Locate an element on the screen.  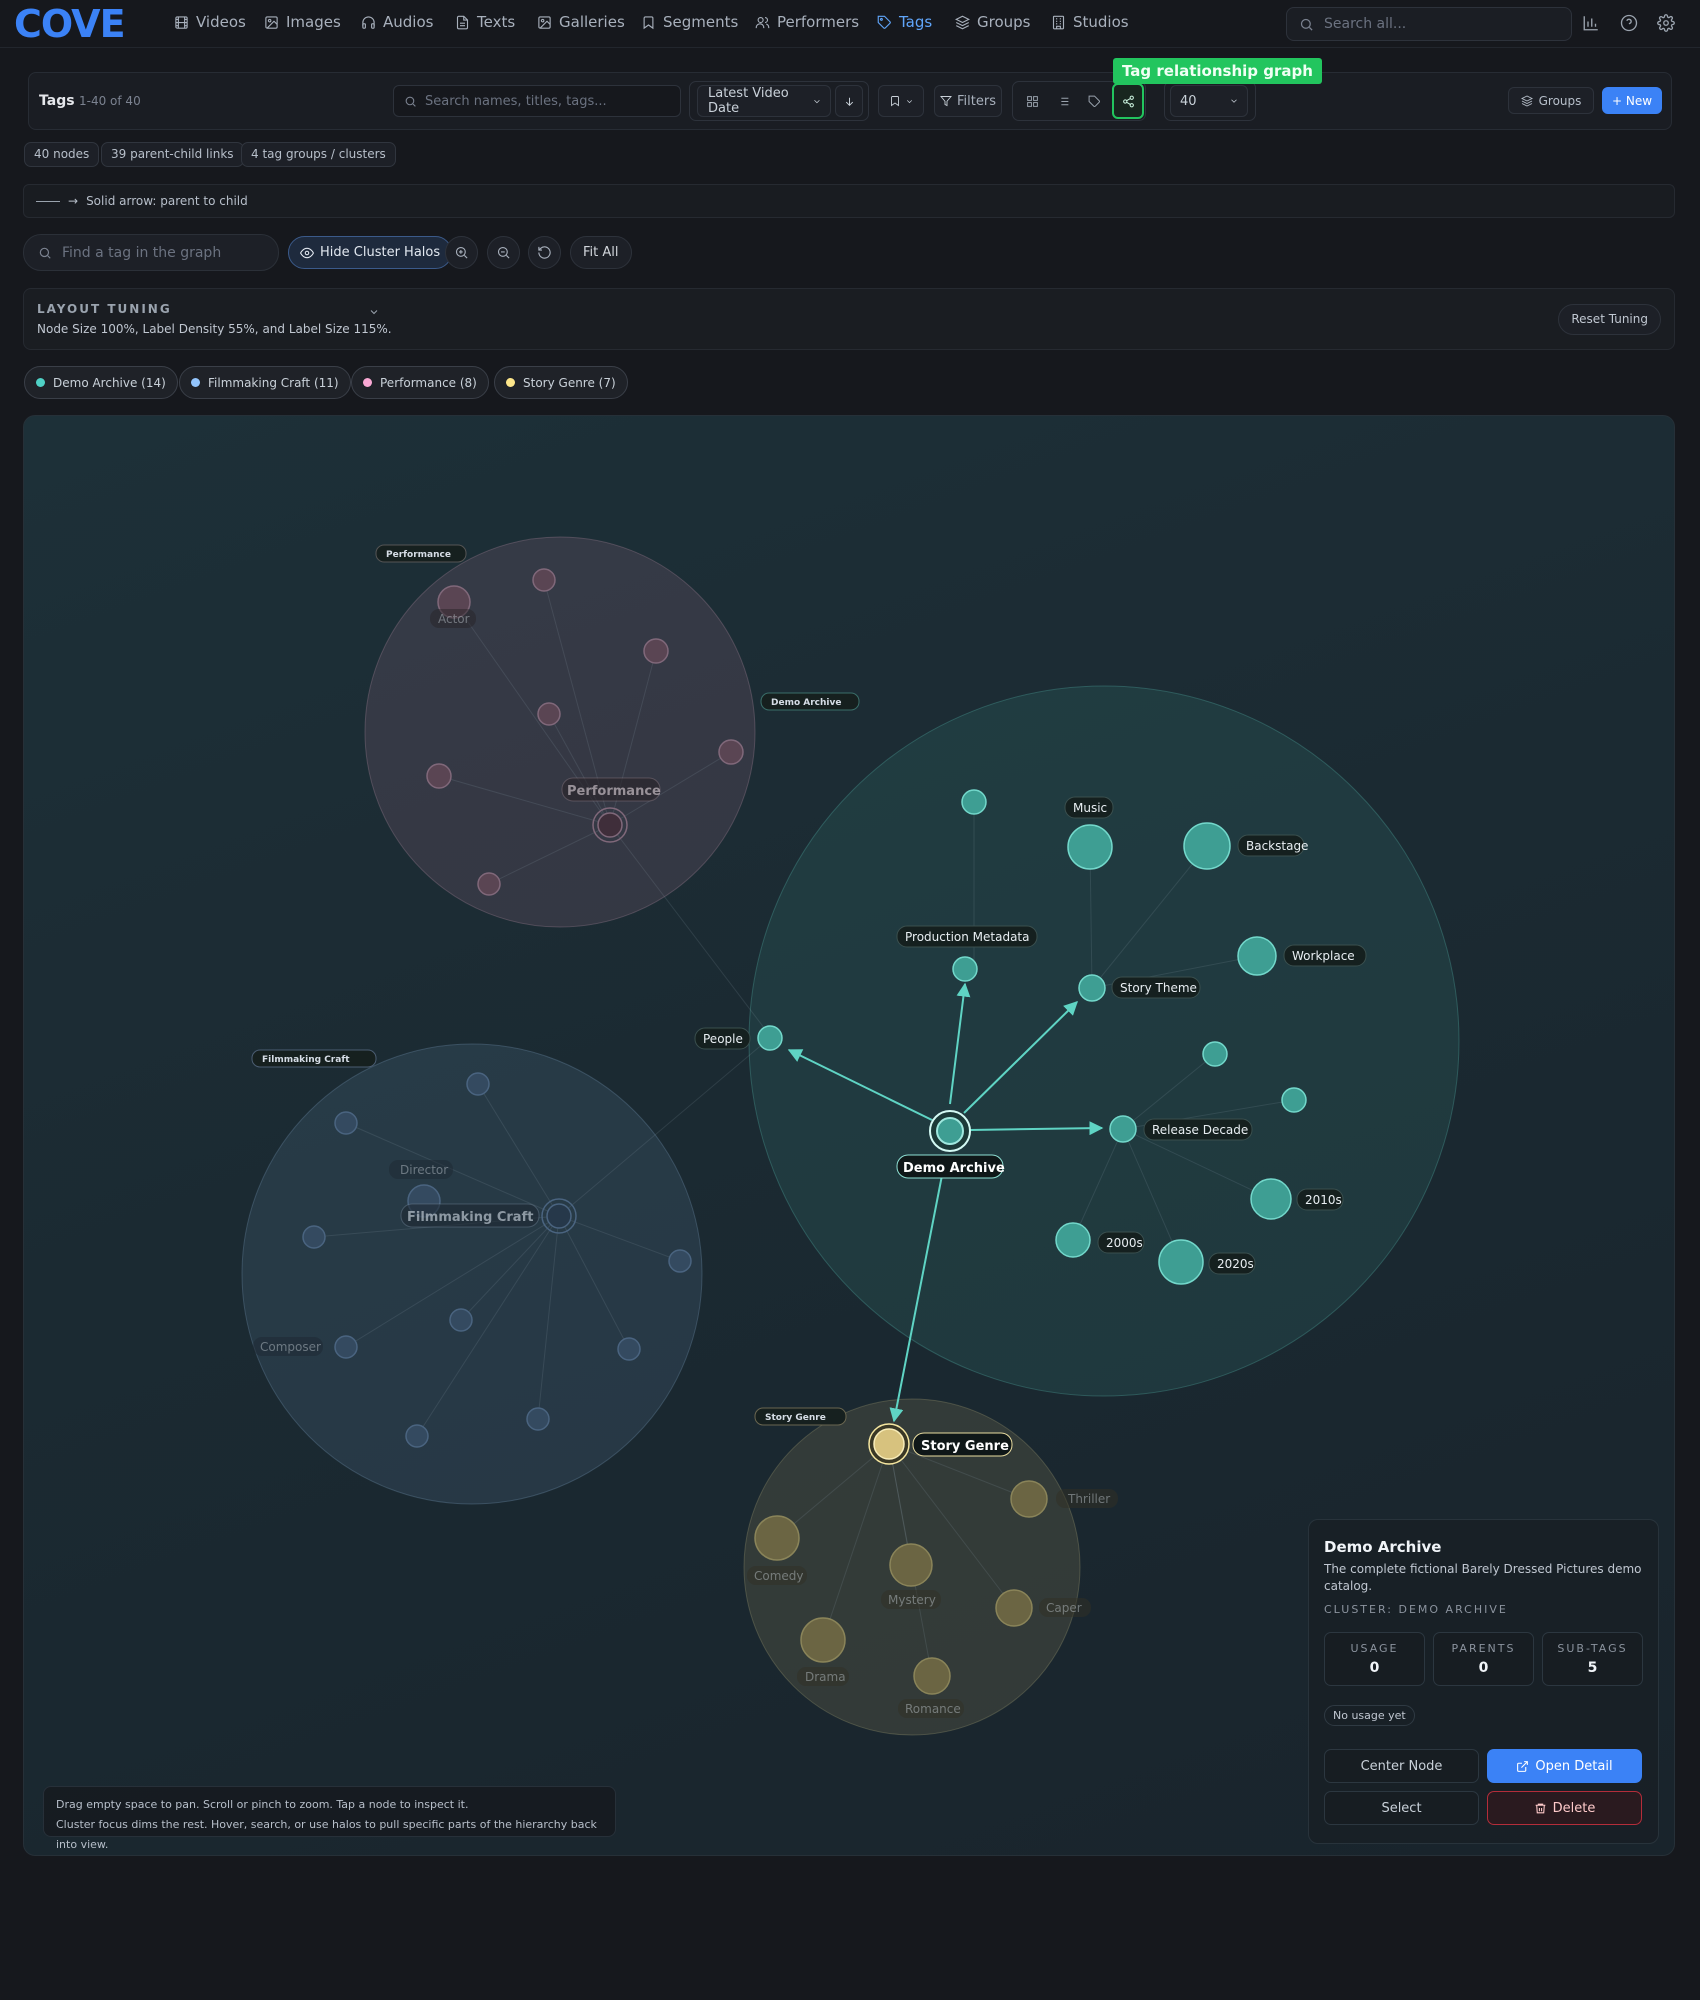
settings-button is located at coordinates (1667, 24).